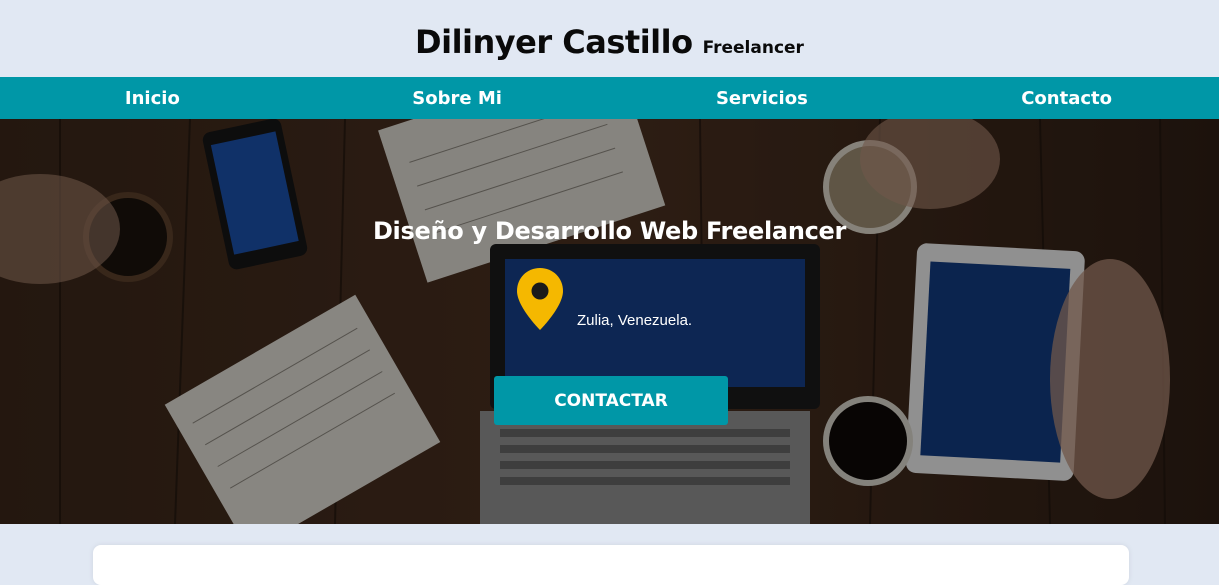 The image size is (1219, 585). What do you see at coordinates (554, 41) in the screenshot?
I see `brand-name: Dilinyer Castillo` at bounding box center [554, 41].